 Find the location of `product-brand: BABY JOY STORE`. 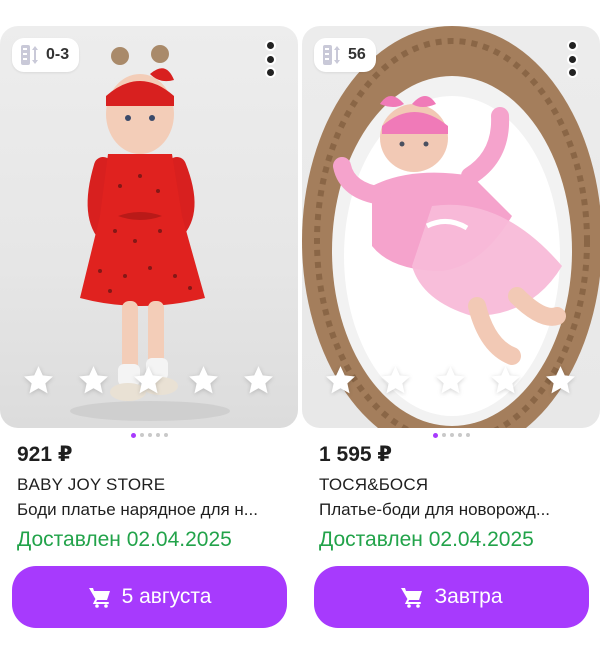

product-brand: BABY JOY STORE is located at coordinates (91, 485).